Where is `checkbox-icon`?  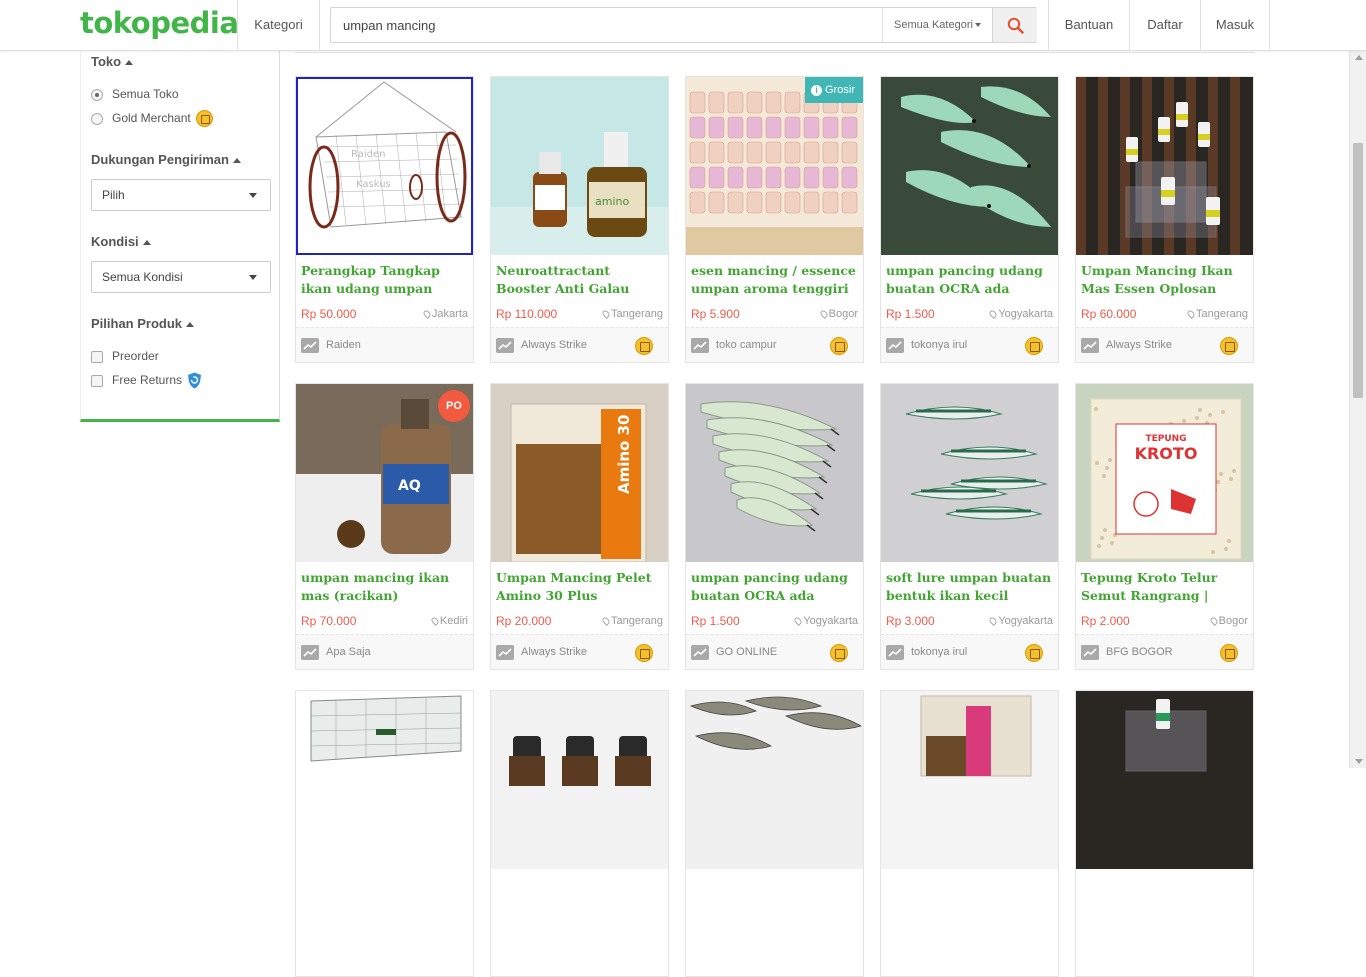
checkbox-icon is located at coordinates (97, 356).